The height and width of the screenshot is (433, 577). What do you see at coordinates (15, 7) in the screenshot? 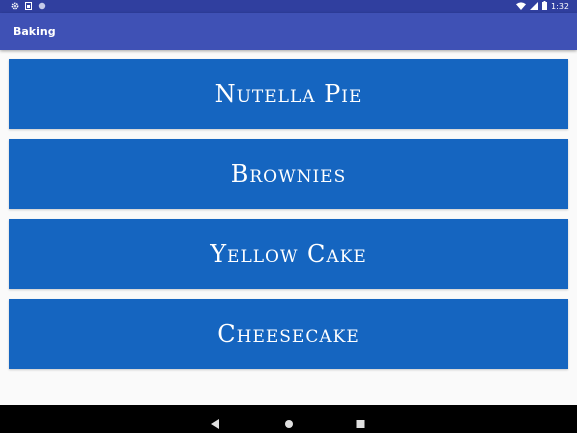
I see `settings-icon` at bounding box center [15, 7].